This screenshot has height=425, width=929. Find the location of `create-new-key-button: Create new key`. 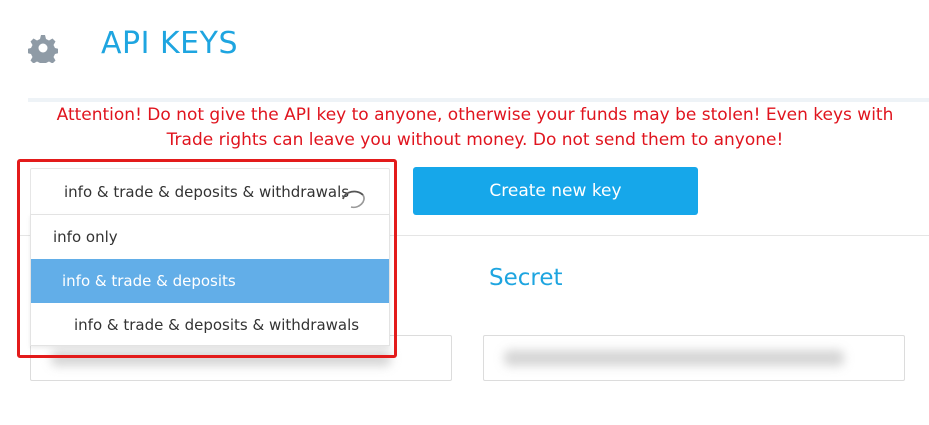

create-new-key-button: Create new key is located at coordinates (555, 191).